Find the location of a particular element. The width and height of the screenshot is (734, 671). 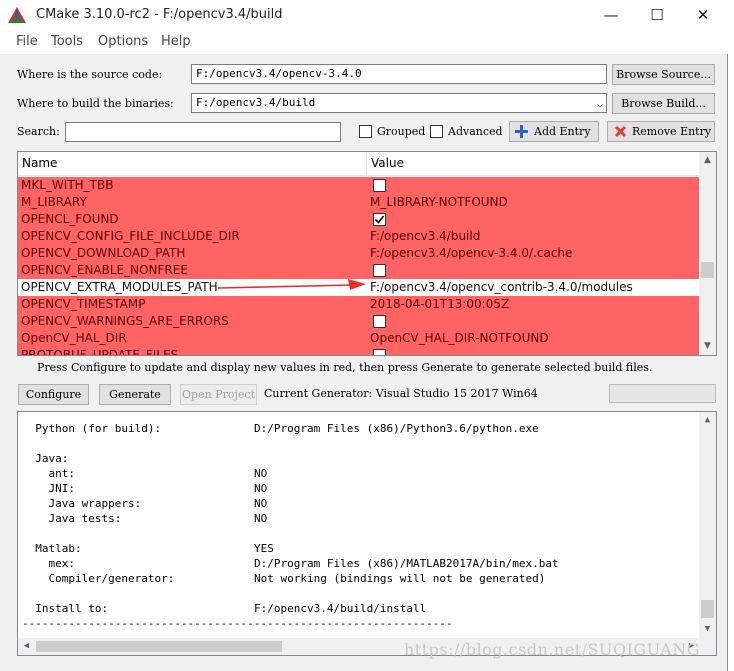

table-row: OPENCV_WARNINGS_ARE_ERRORS is located at coordinates (359, 321).